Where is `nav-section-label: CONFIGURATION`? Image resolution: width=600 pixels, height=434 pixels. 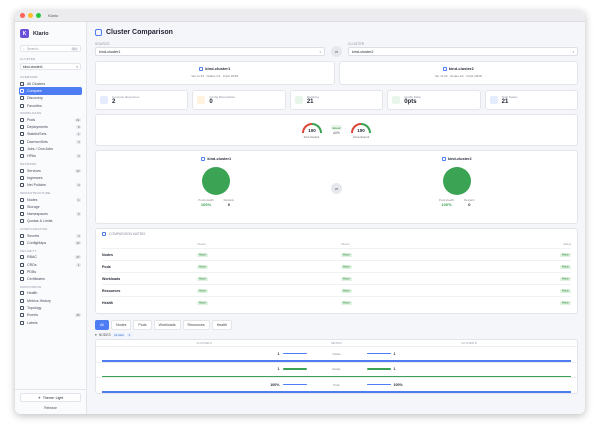 nav-section-label: CONFIGURATION is located at coordinates (34, 229).